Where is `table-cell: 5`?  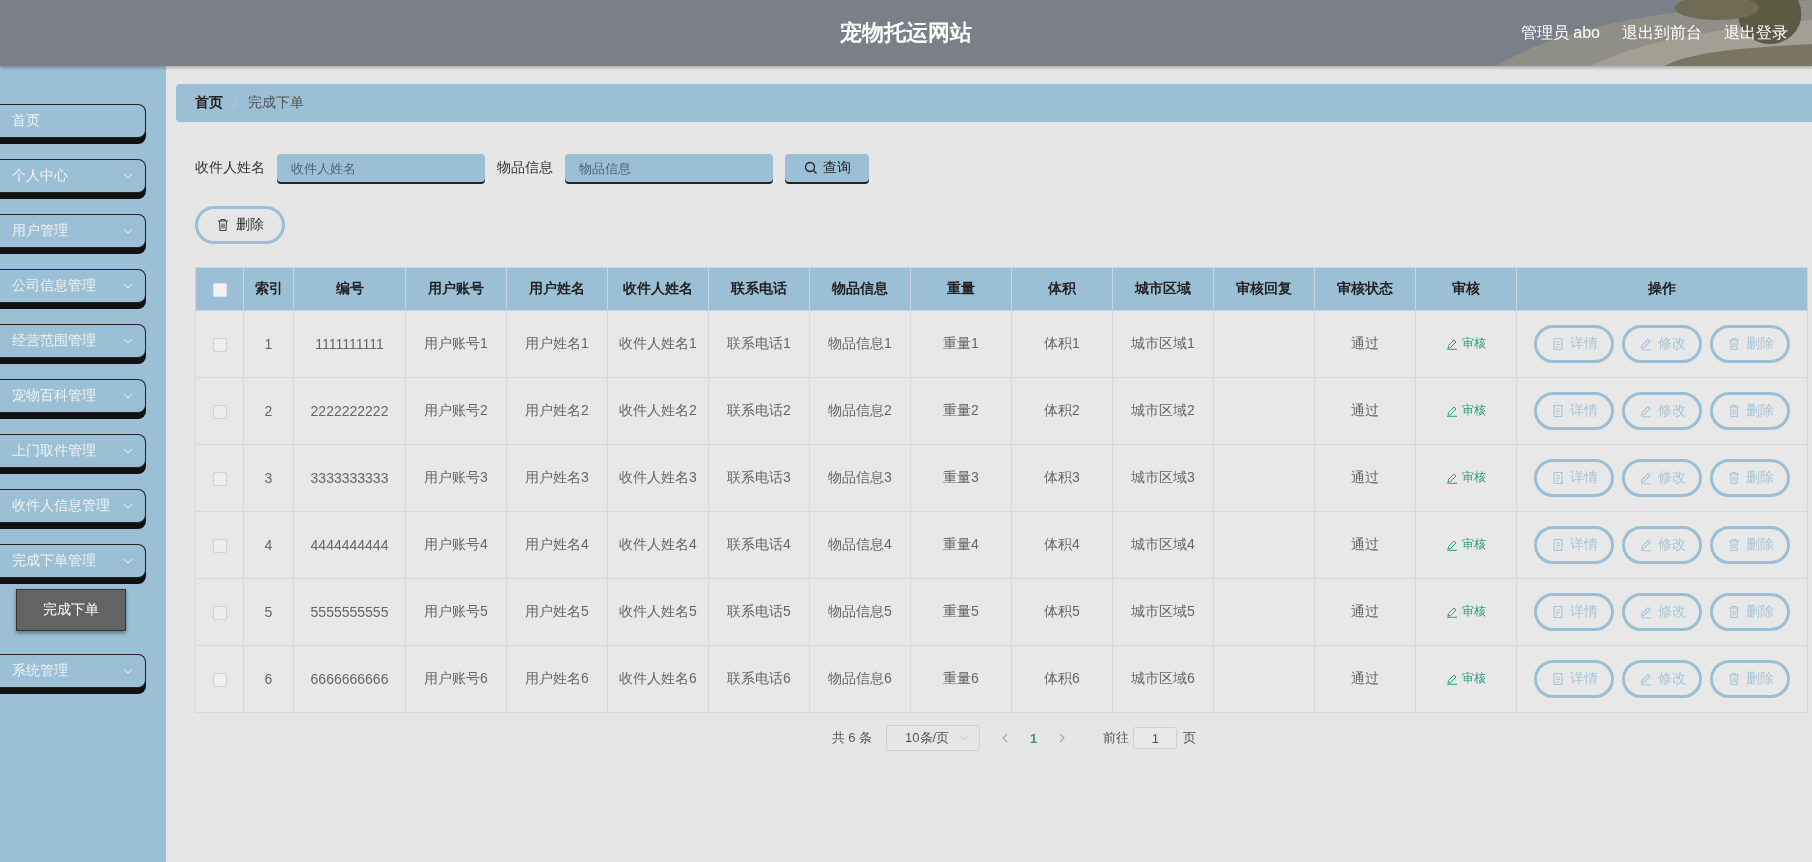 table-cell: 5 is located at coordinates (268, 612).